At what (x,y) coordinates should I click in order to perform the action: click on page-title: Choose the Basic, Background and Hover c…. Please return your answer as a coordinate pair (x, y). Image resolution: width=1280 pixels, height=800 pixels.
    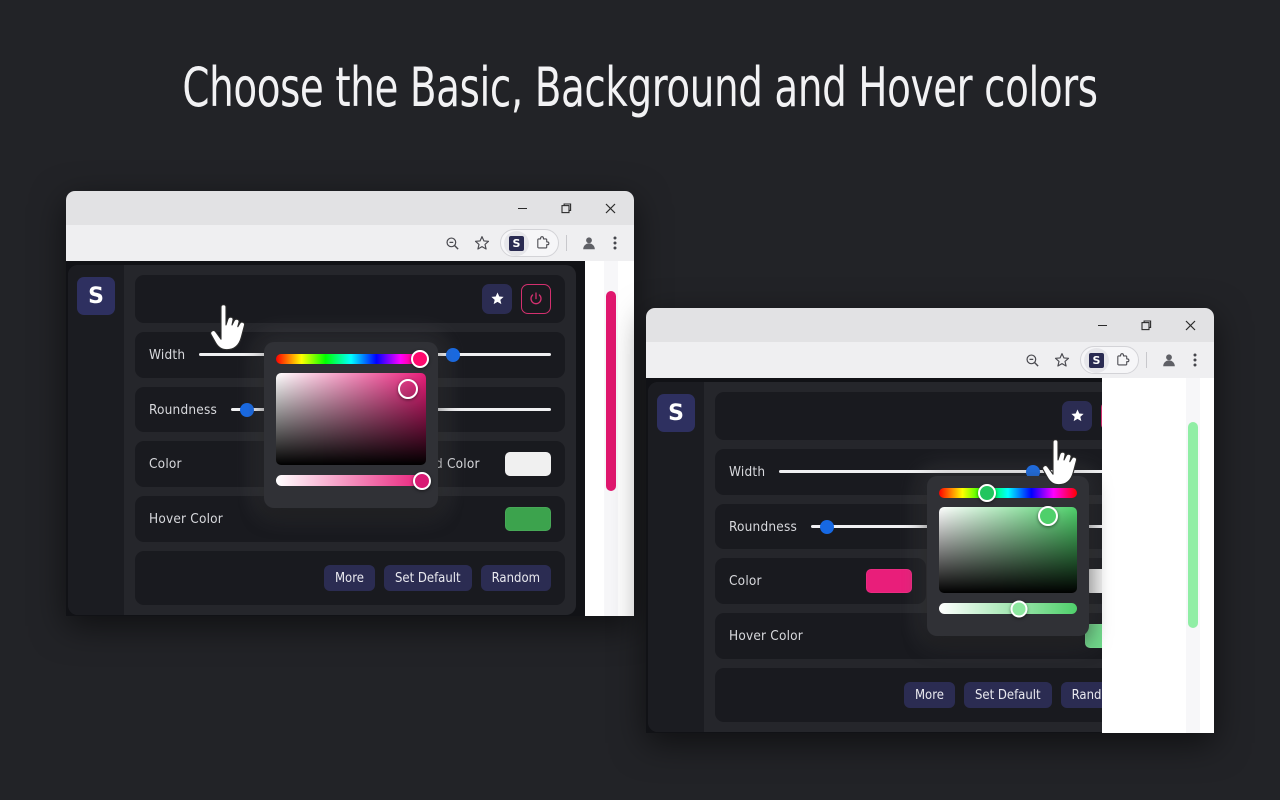
    Looking at the image, I should click on (640, 87).